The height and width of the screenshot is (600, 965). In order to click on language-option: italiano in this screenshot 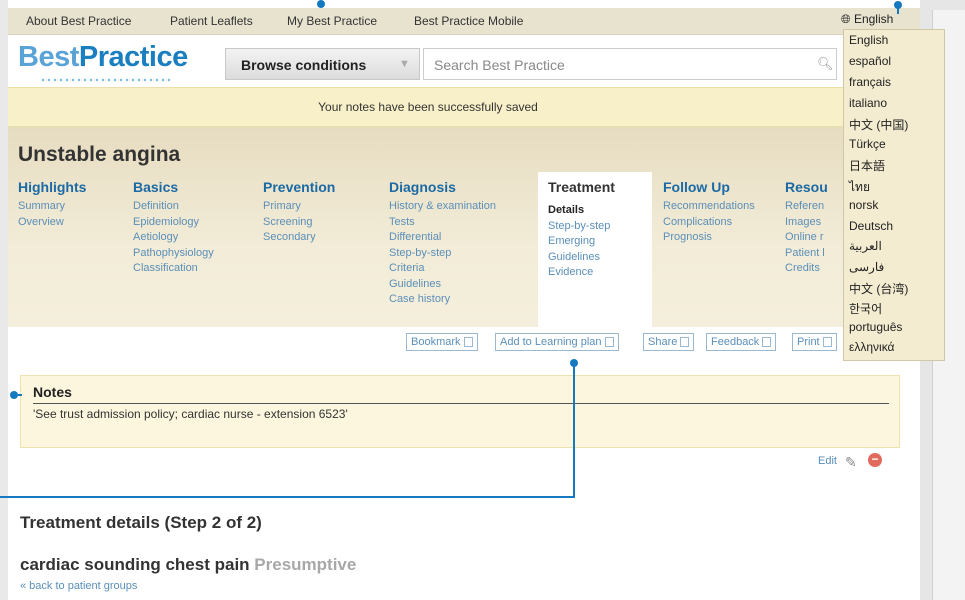, I will do `click(894, 103)`.